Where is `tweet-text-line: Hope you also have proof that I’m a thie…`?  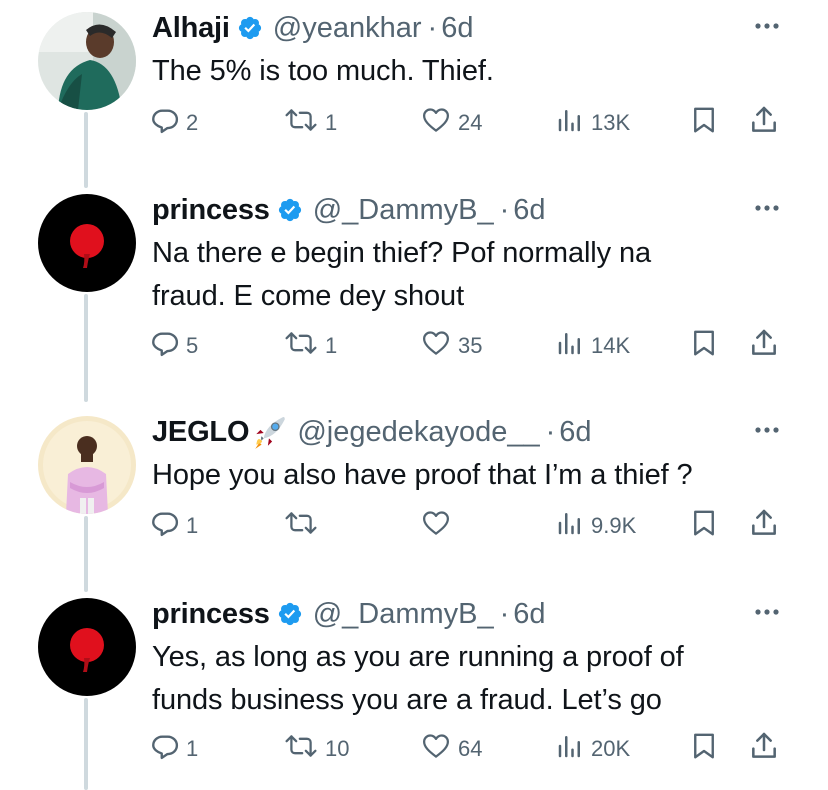
tweet-text-line: Hope you also have proof that I’m a thie… is located at coordinates (422, 475).